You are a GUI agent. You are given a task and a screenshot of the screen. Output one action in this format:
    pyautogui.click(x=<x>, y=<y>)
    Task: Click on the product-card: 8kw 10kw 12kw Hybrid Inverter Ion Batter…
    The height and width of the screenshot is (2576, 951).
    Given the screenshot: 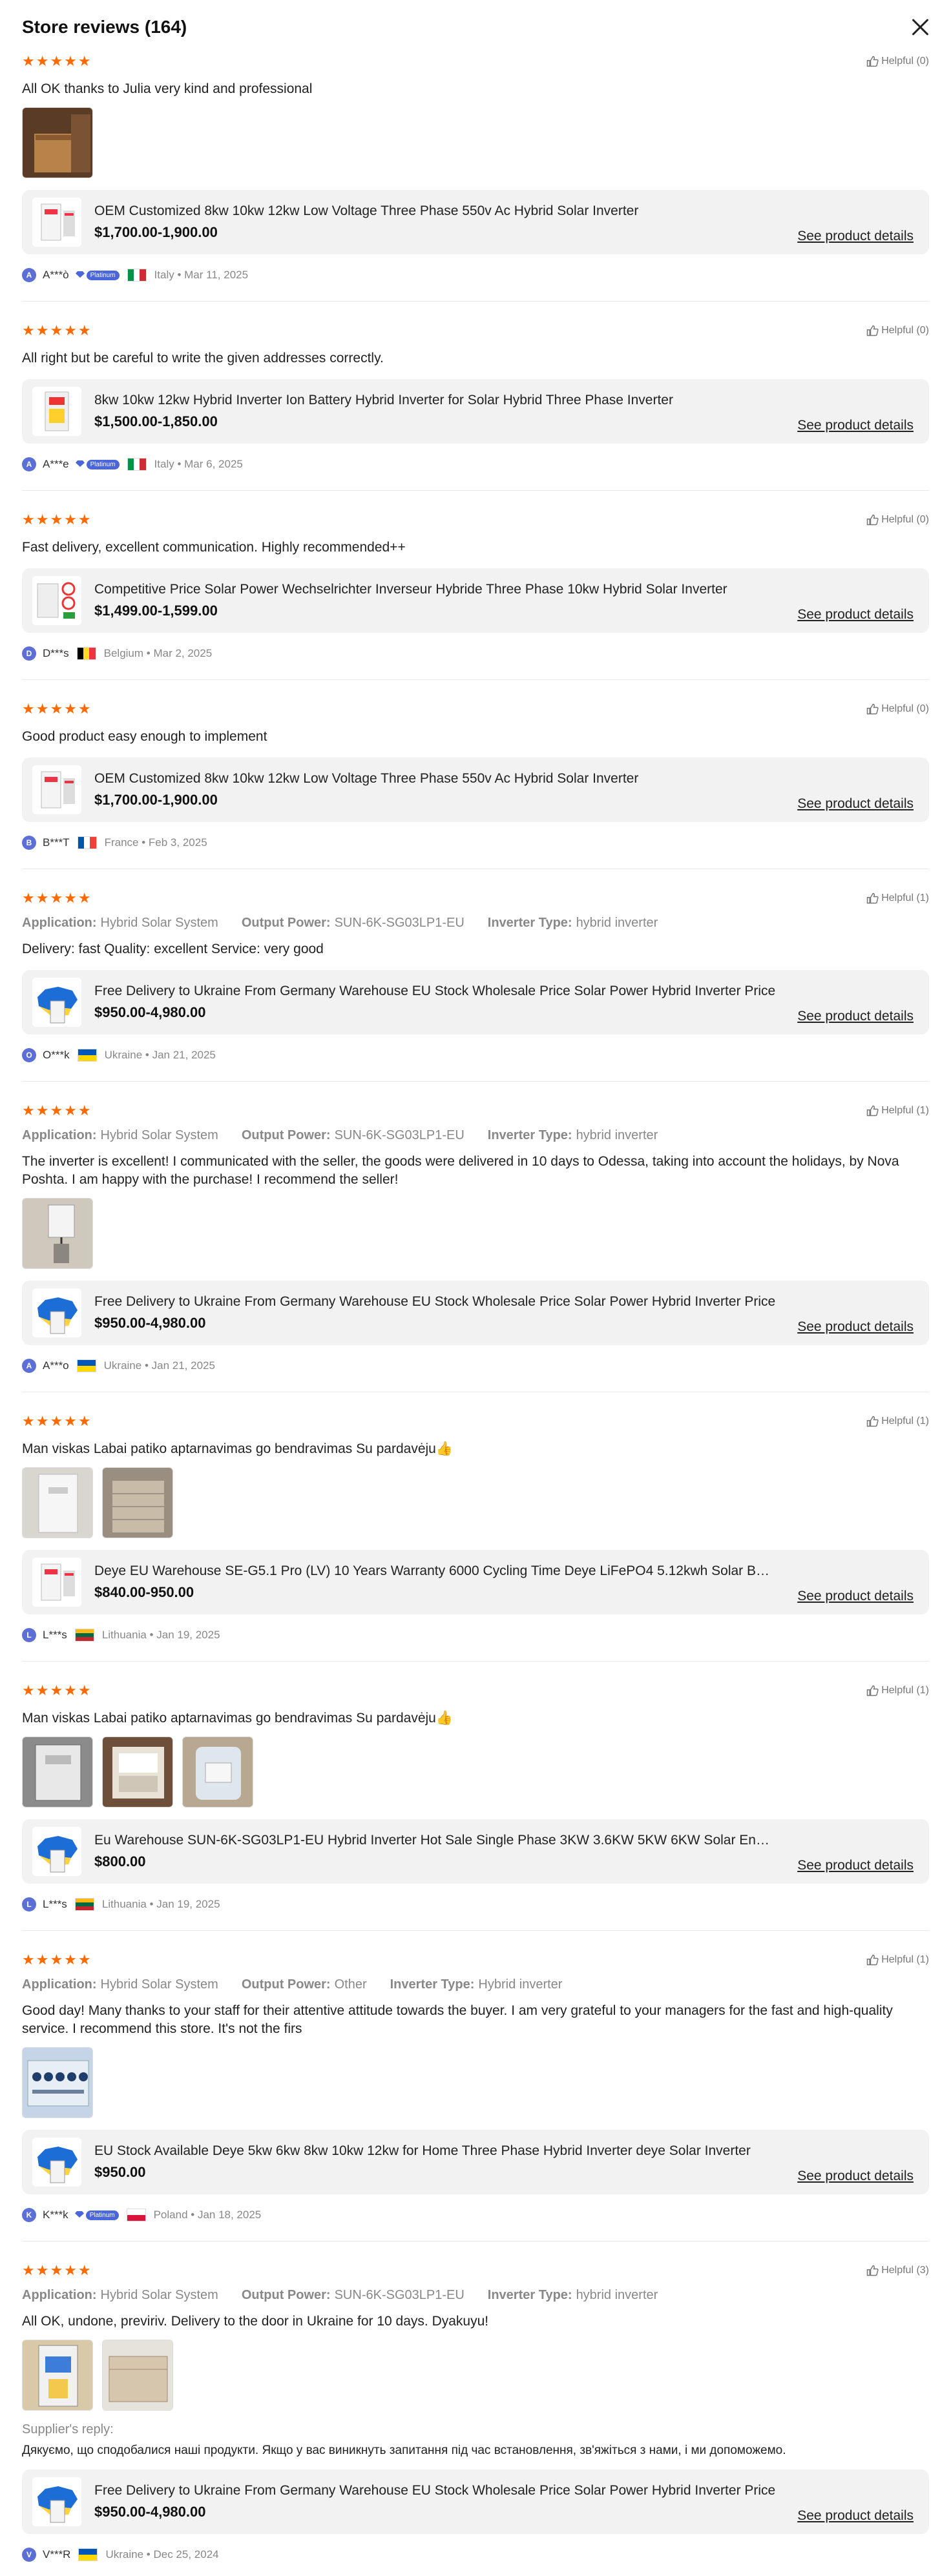 What is the action you would take?
    pyautogui.click(x=475, y=411)
    